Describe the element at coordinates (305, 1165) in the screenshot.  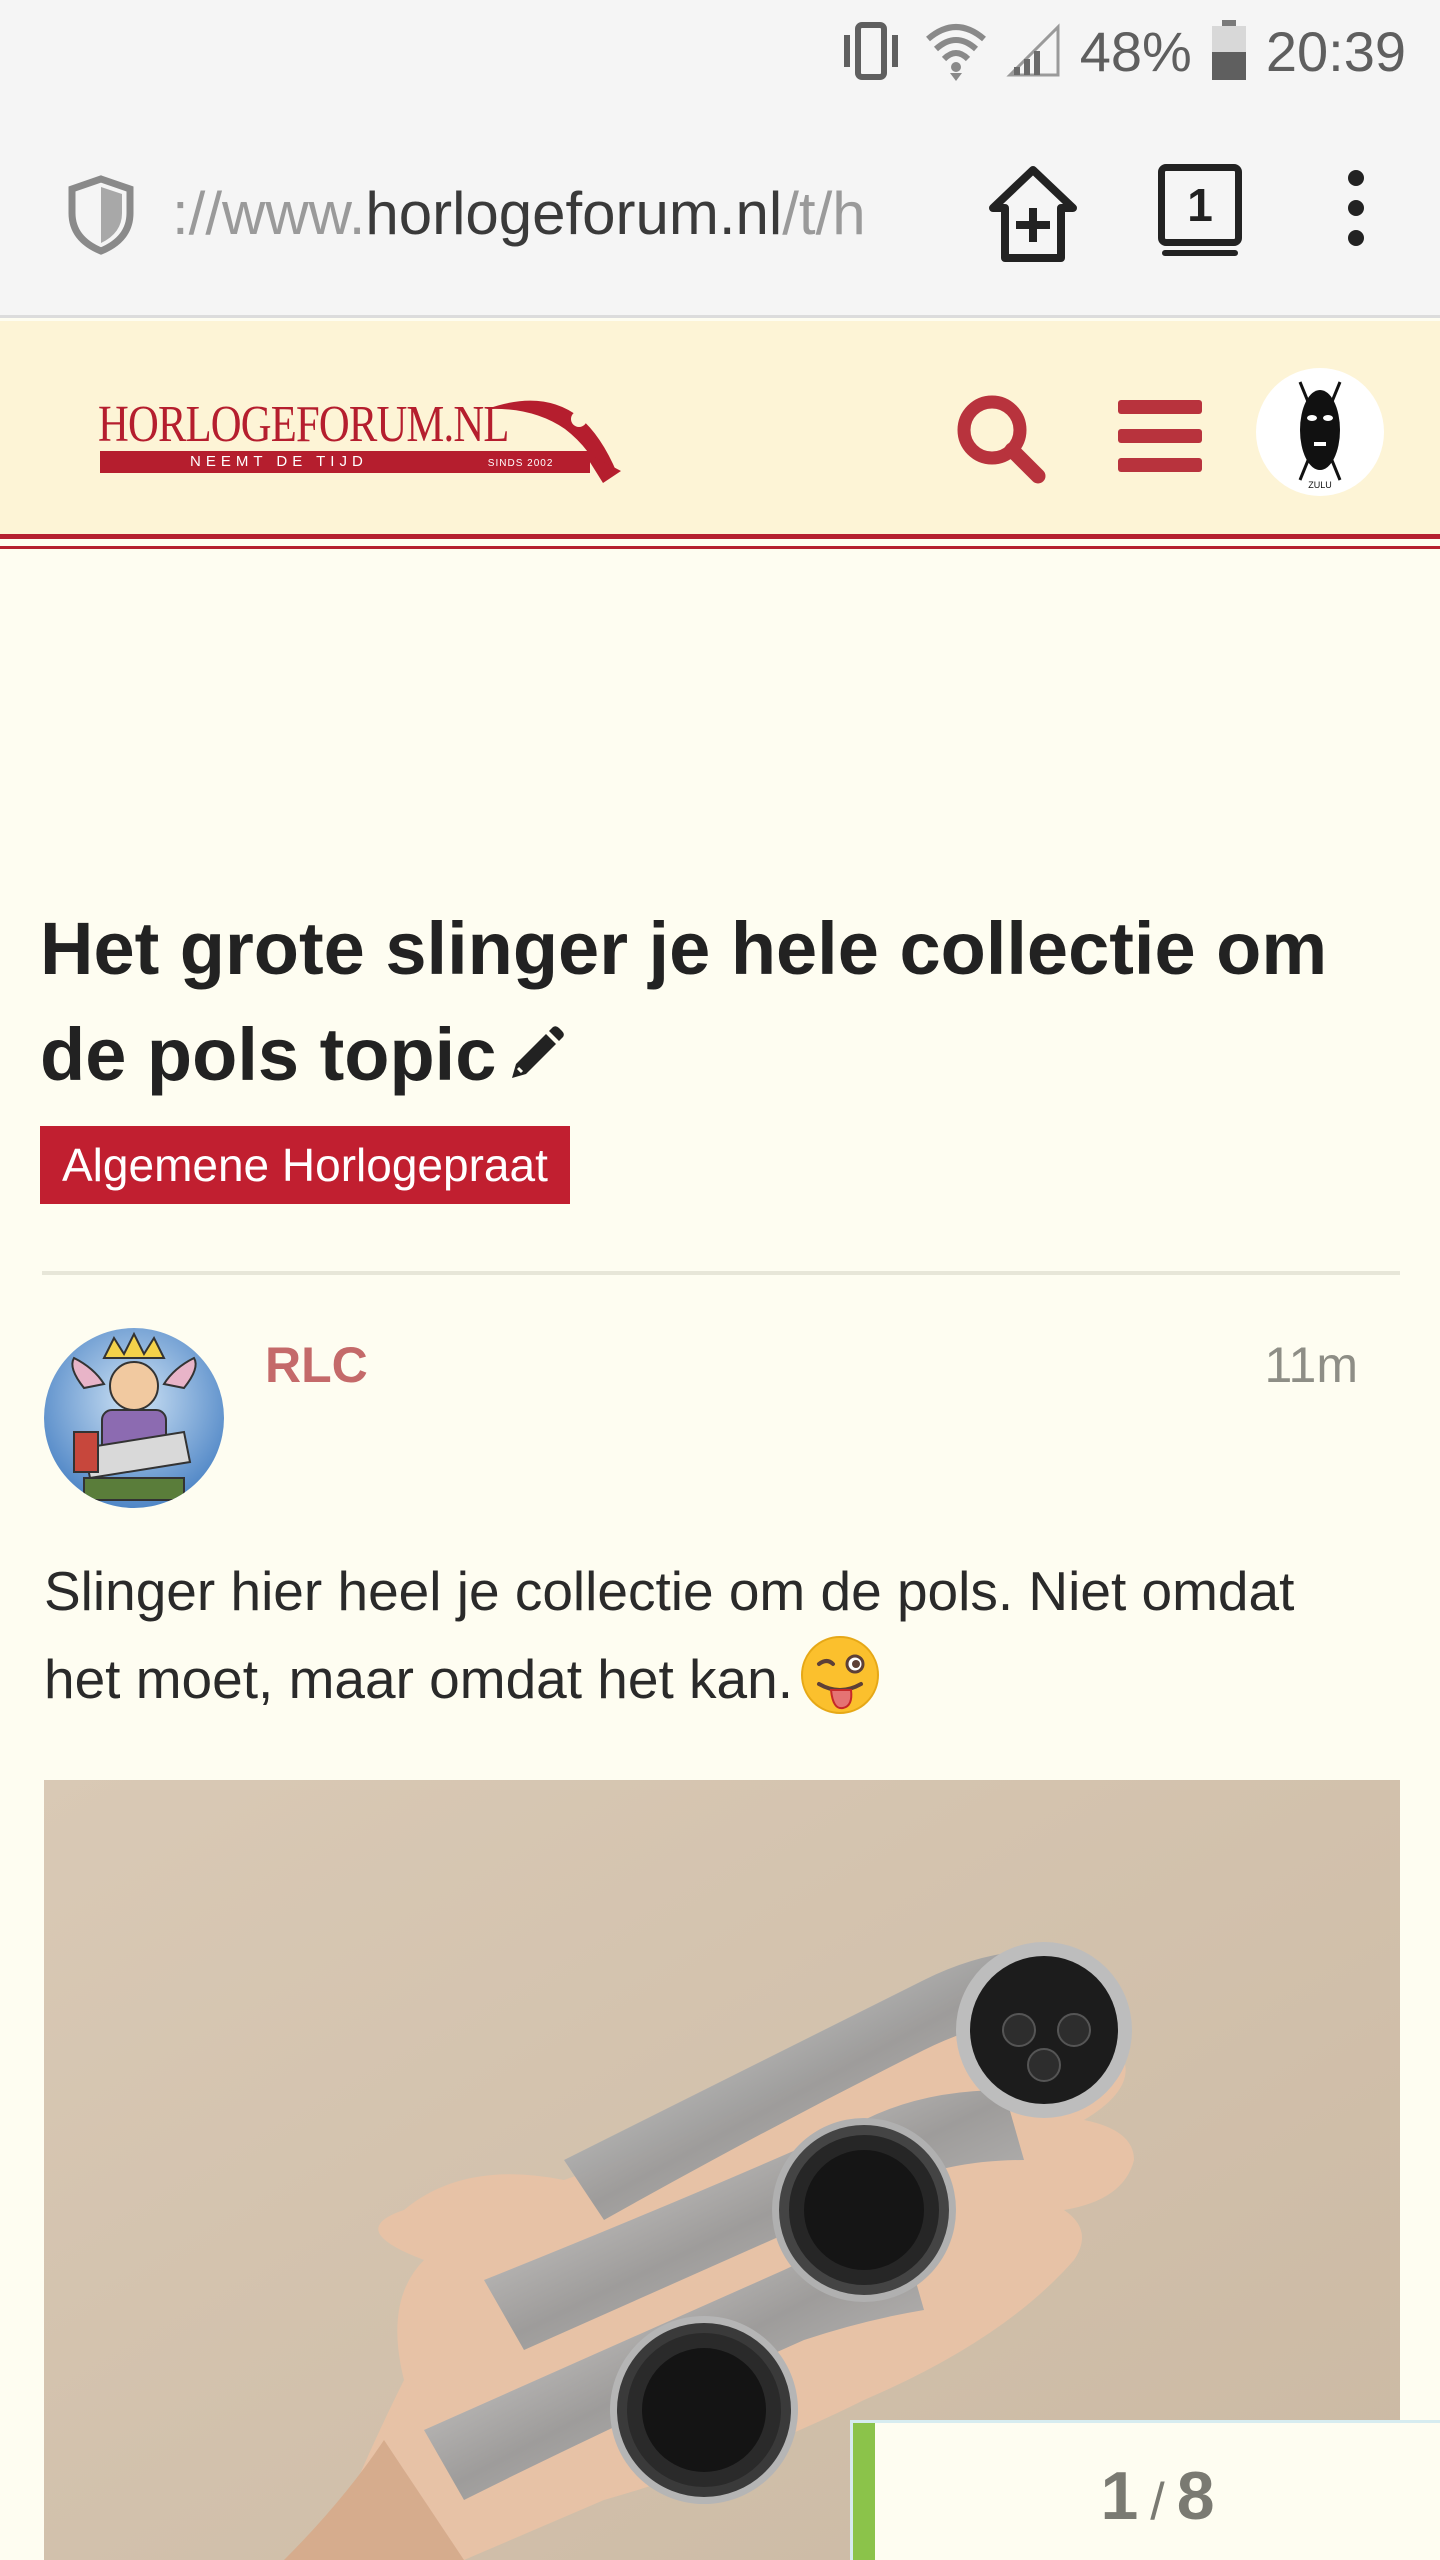
I see `category-badge: Algemene Horlogepraat` at that location.